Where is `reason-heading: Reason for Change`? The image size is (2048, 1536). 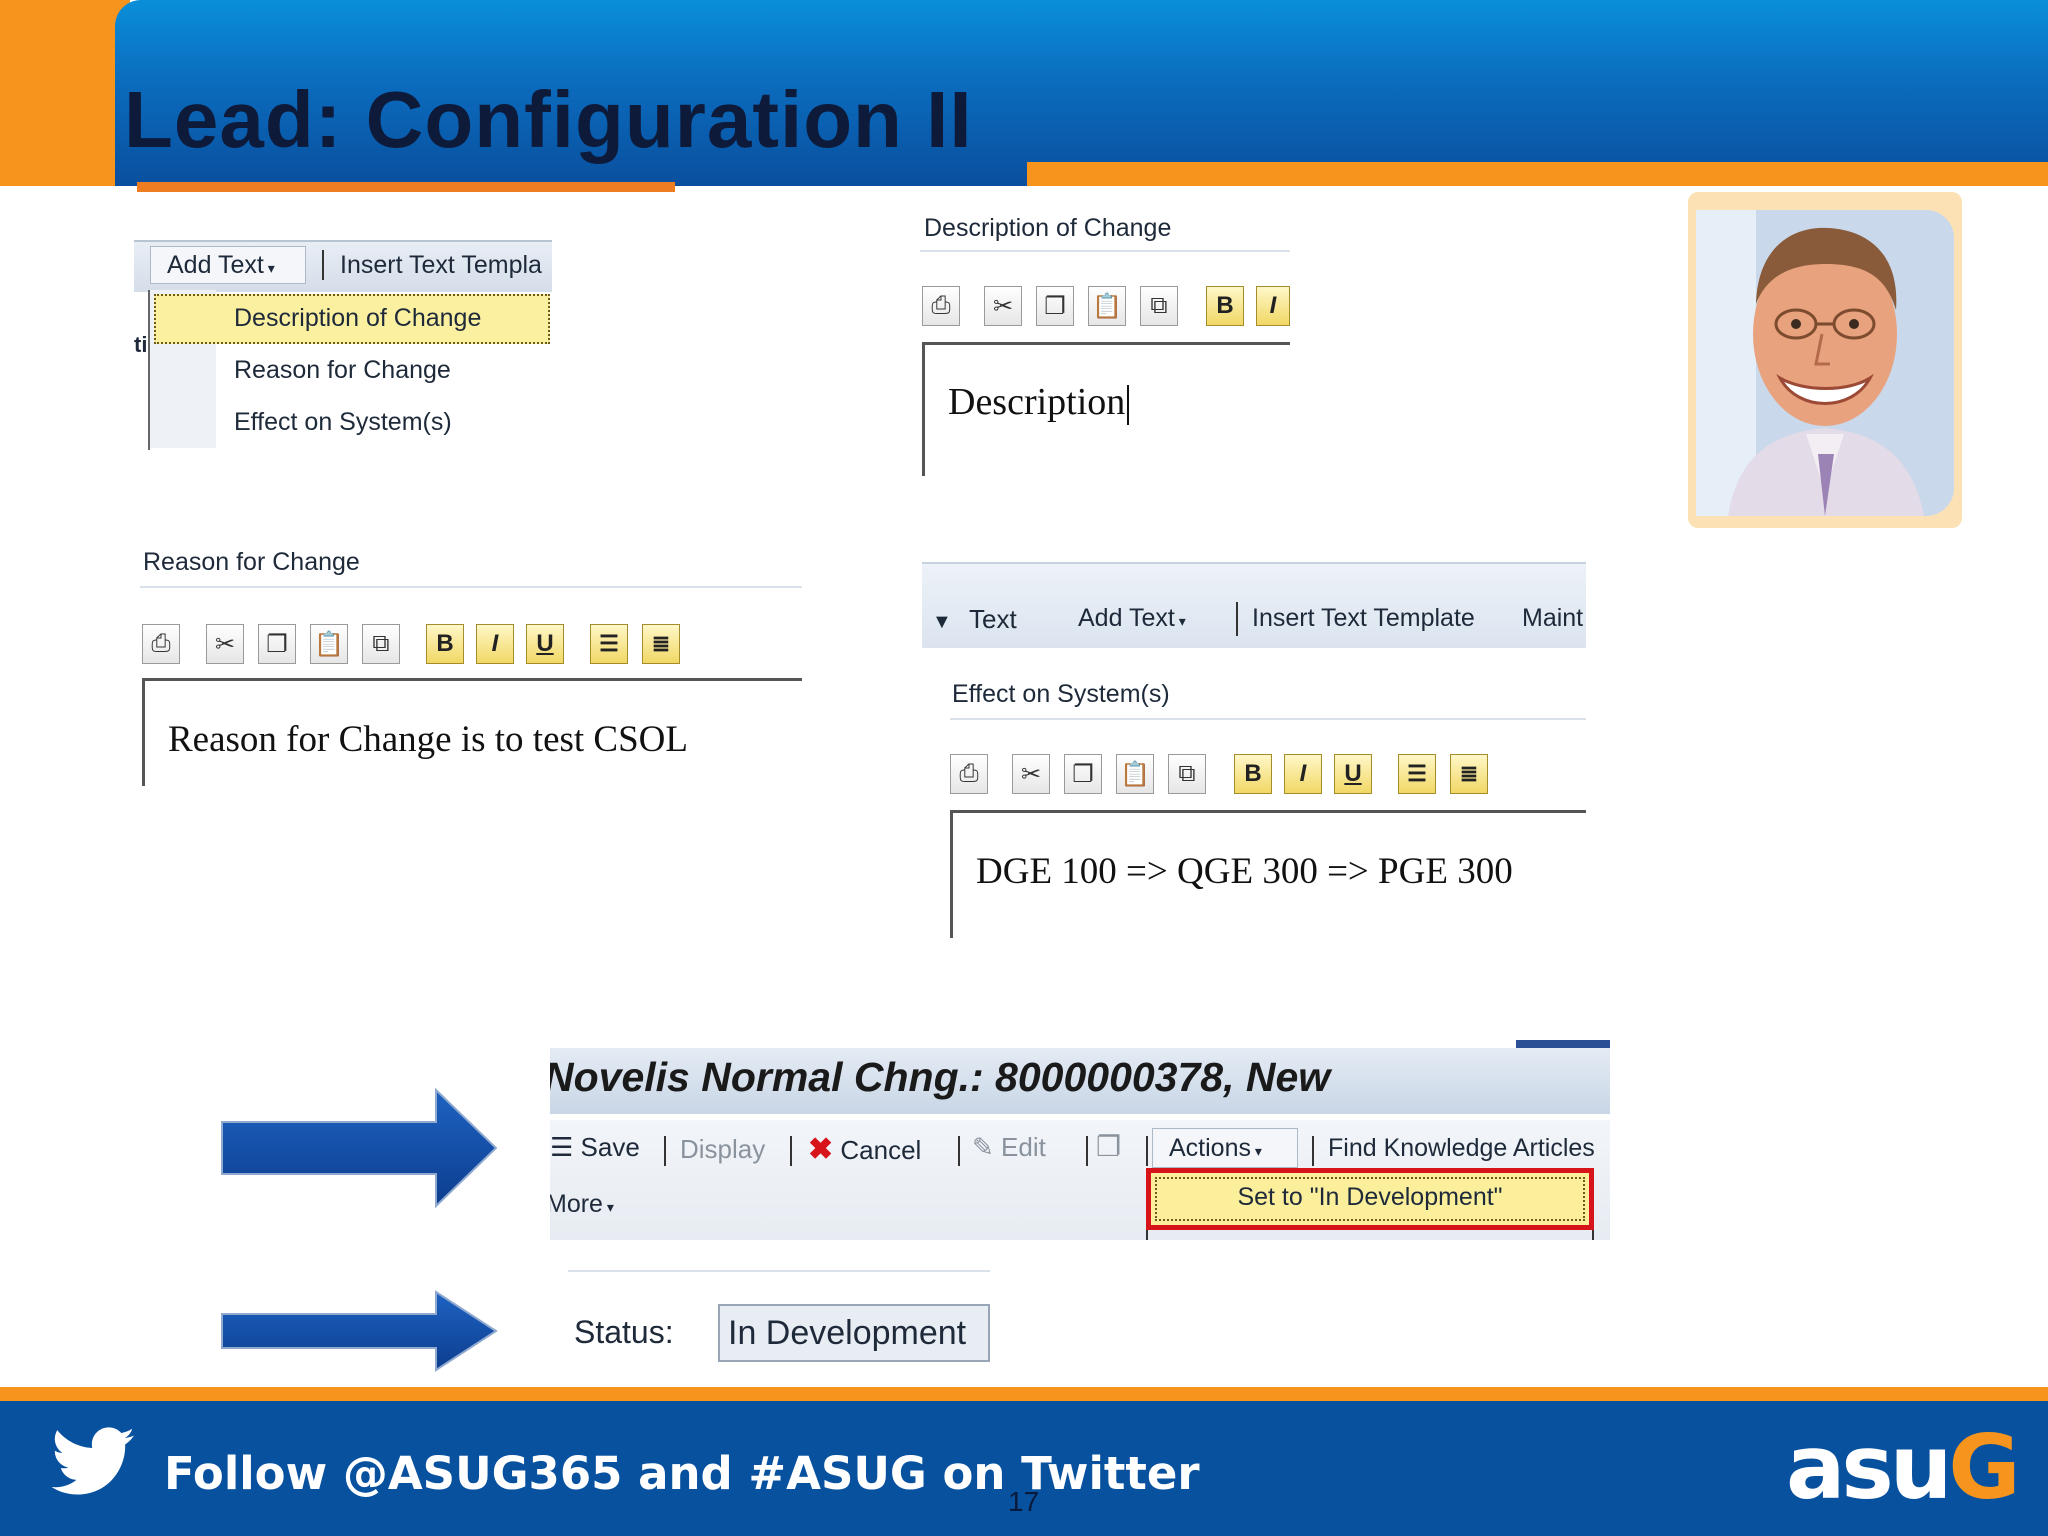 reason-heading: Reason for Change is located at coordinates (251, 562).